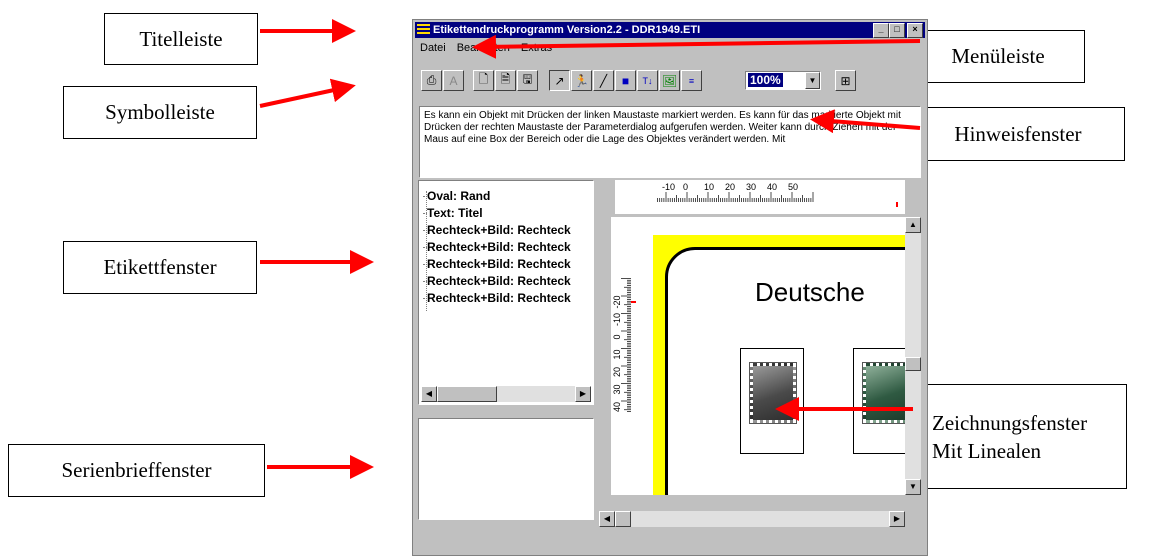  Describe the element at coordinates (456, 196) in the screenshot. I see `tree-item: Oval: Rand` at that location.